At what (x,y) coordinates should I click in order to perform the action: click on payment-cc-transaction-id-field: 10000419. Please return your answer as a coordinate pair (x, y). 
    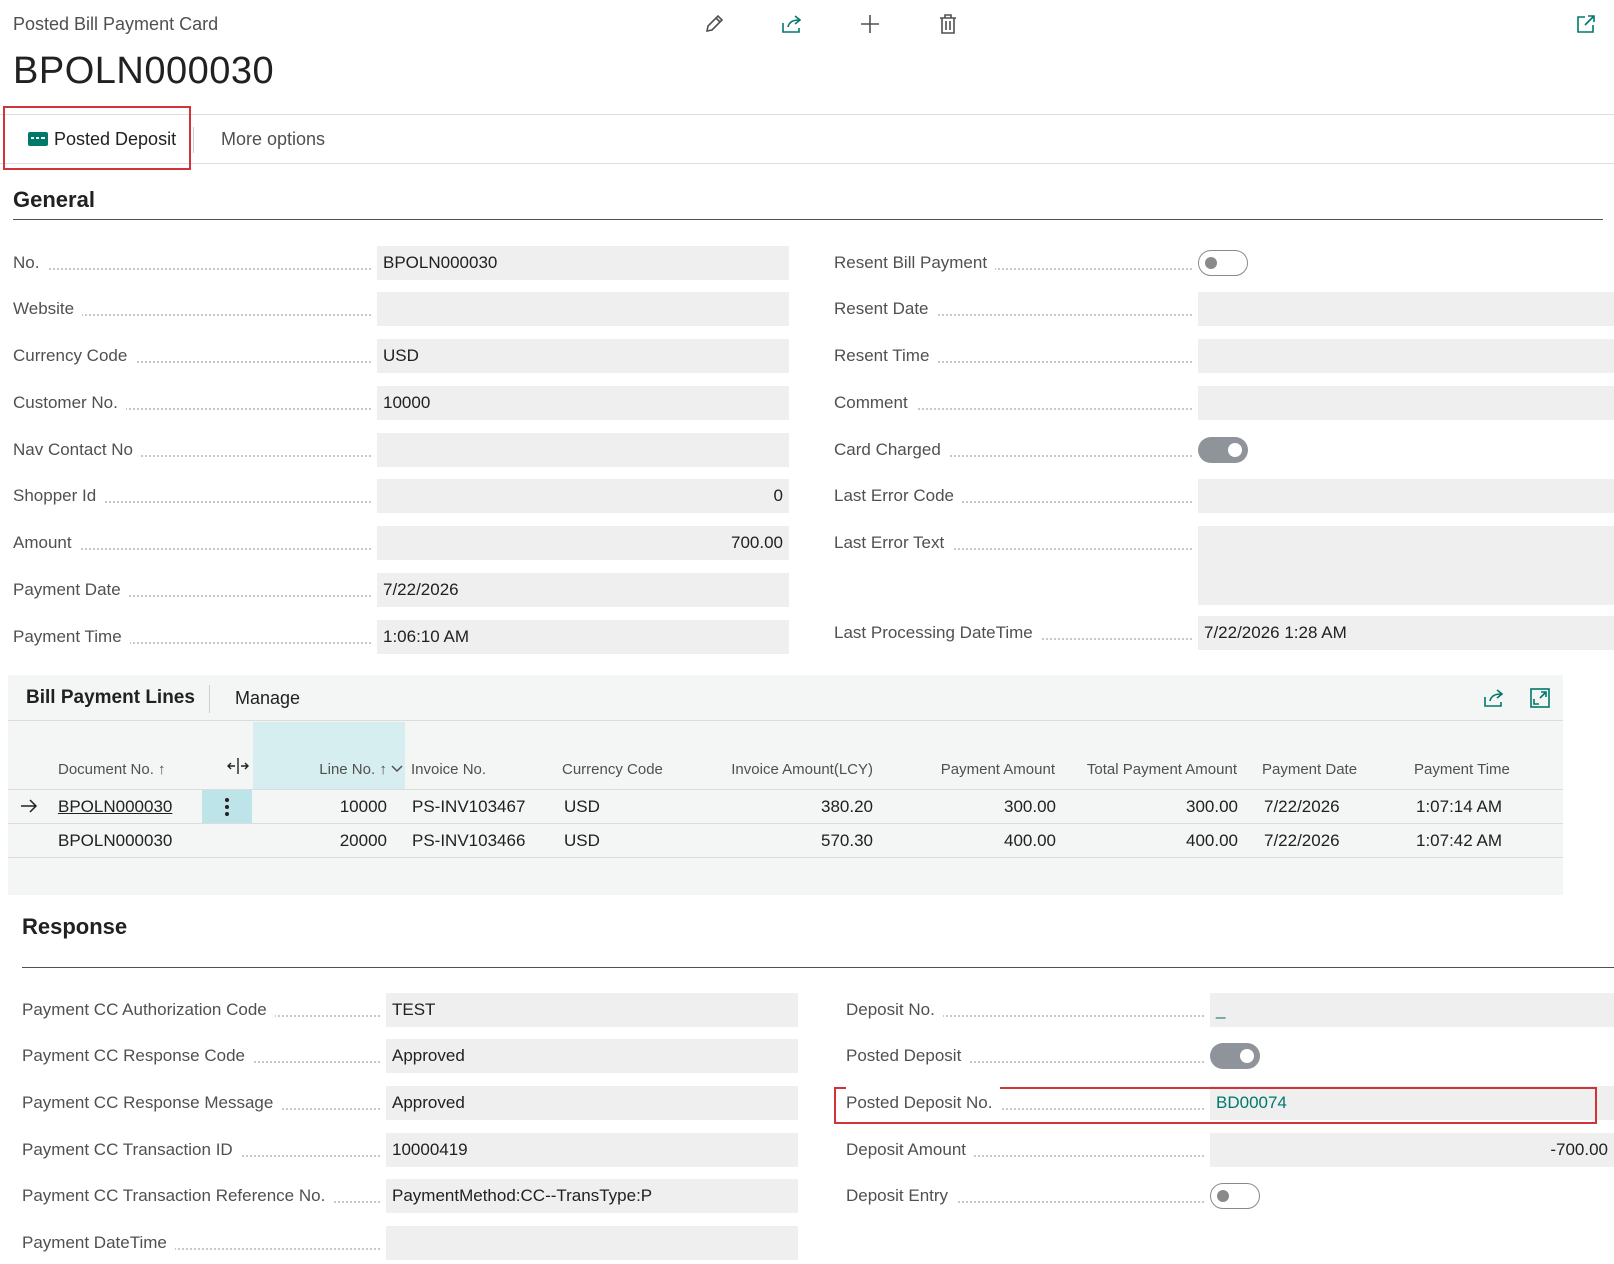
    Looking at the image, I should click on (592, 1150).